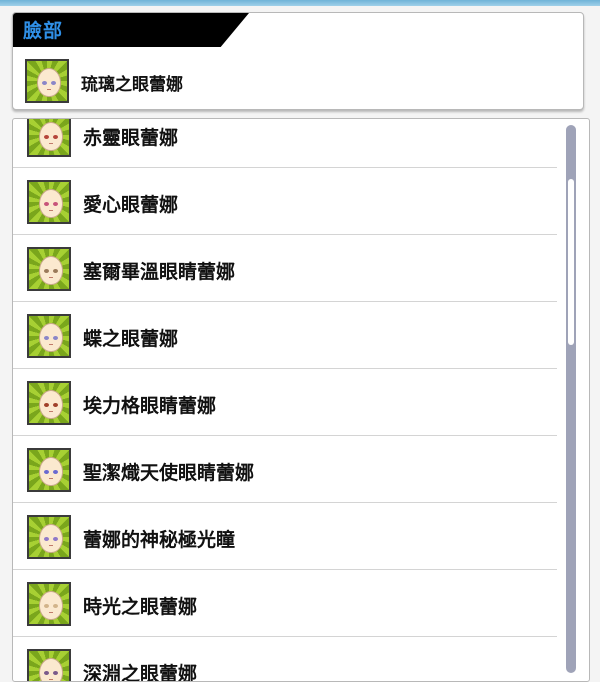 This screenshot has width=600, height=682. What do you see at coordinates (132, 85) in the screenshot?
I see `selected-item-label: 琉璃之眼蕾娜` at bounding box center [132, 85].